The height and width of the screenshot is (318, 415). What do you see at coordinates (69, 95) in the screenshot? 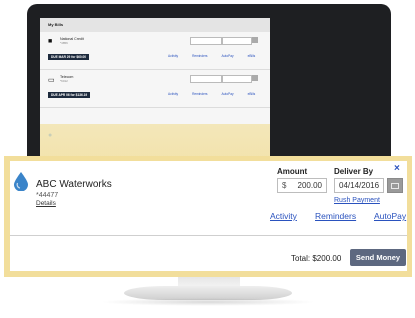
I see `due-badge: DUE APR 06 for $136.19` at bounding box center [69, 95].